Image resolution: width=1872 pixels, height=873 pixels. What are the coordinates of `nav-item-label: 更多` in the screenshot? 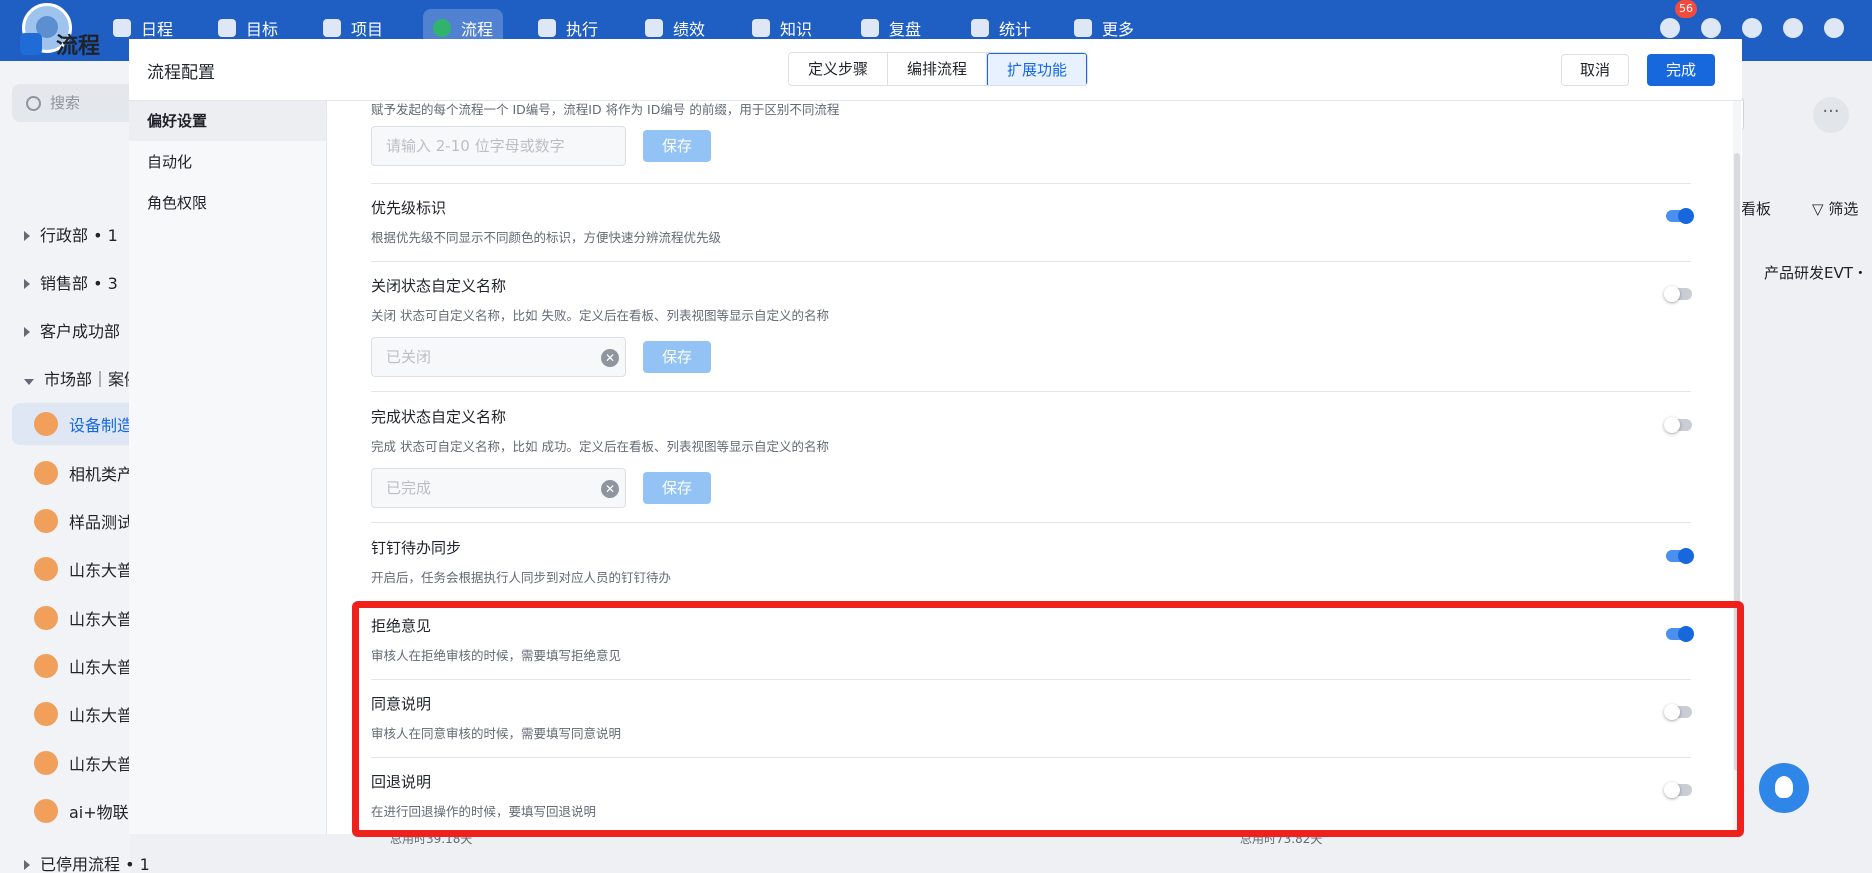 It's located at (1118, 29).